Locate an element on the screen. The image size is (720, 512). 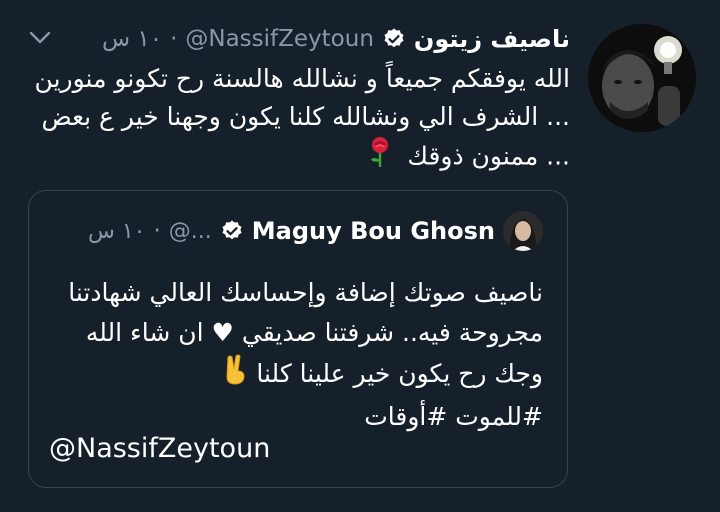
author-avatar is located at coordinates (642, 78).